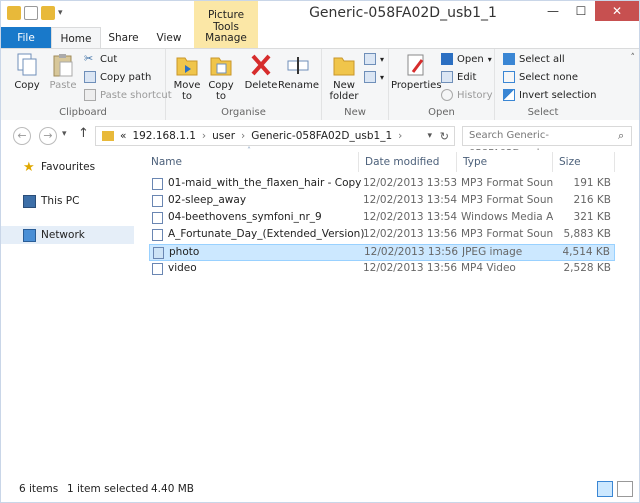 This screenshot has height=503, width=640. What do you see at coordinates (221, 65) in the screenshot?
I see `copy-folder-icon` at bounding box center [221, 65].